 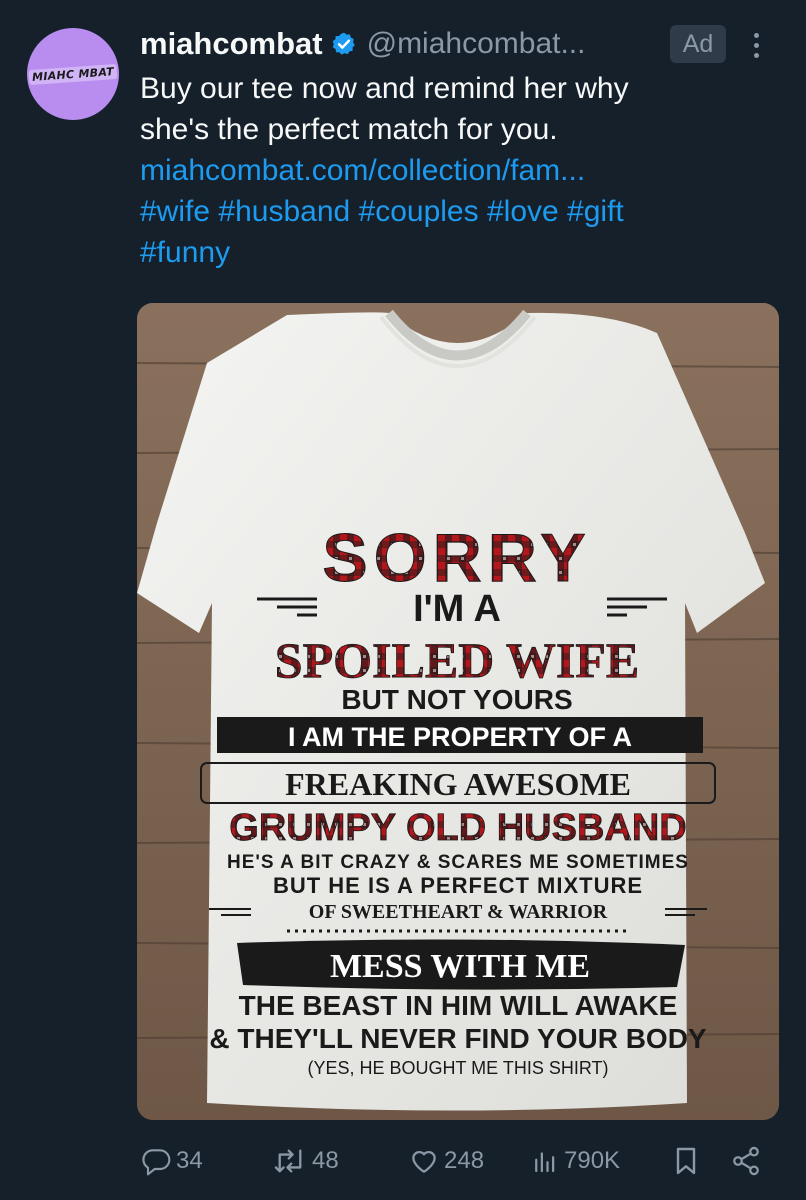 What do you see at coordinates (698, 44) in the screenshot?
I see `ad-badge: Ad` at bounding box center [698, 44].